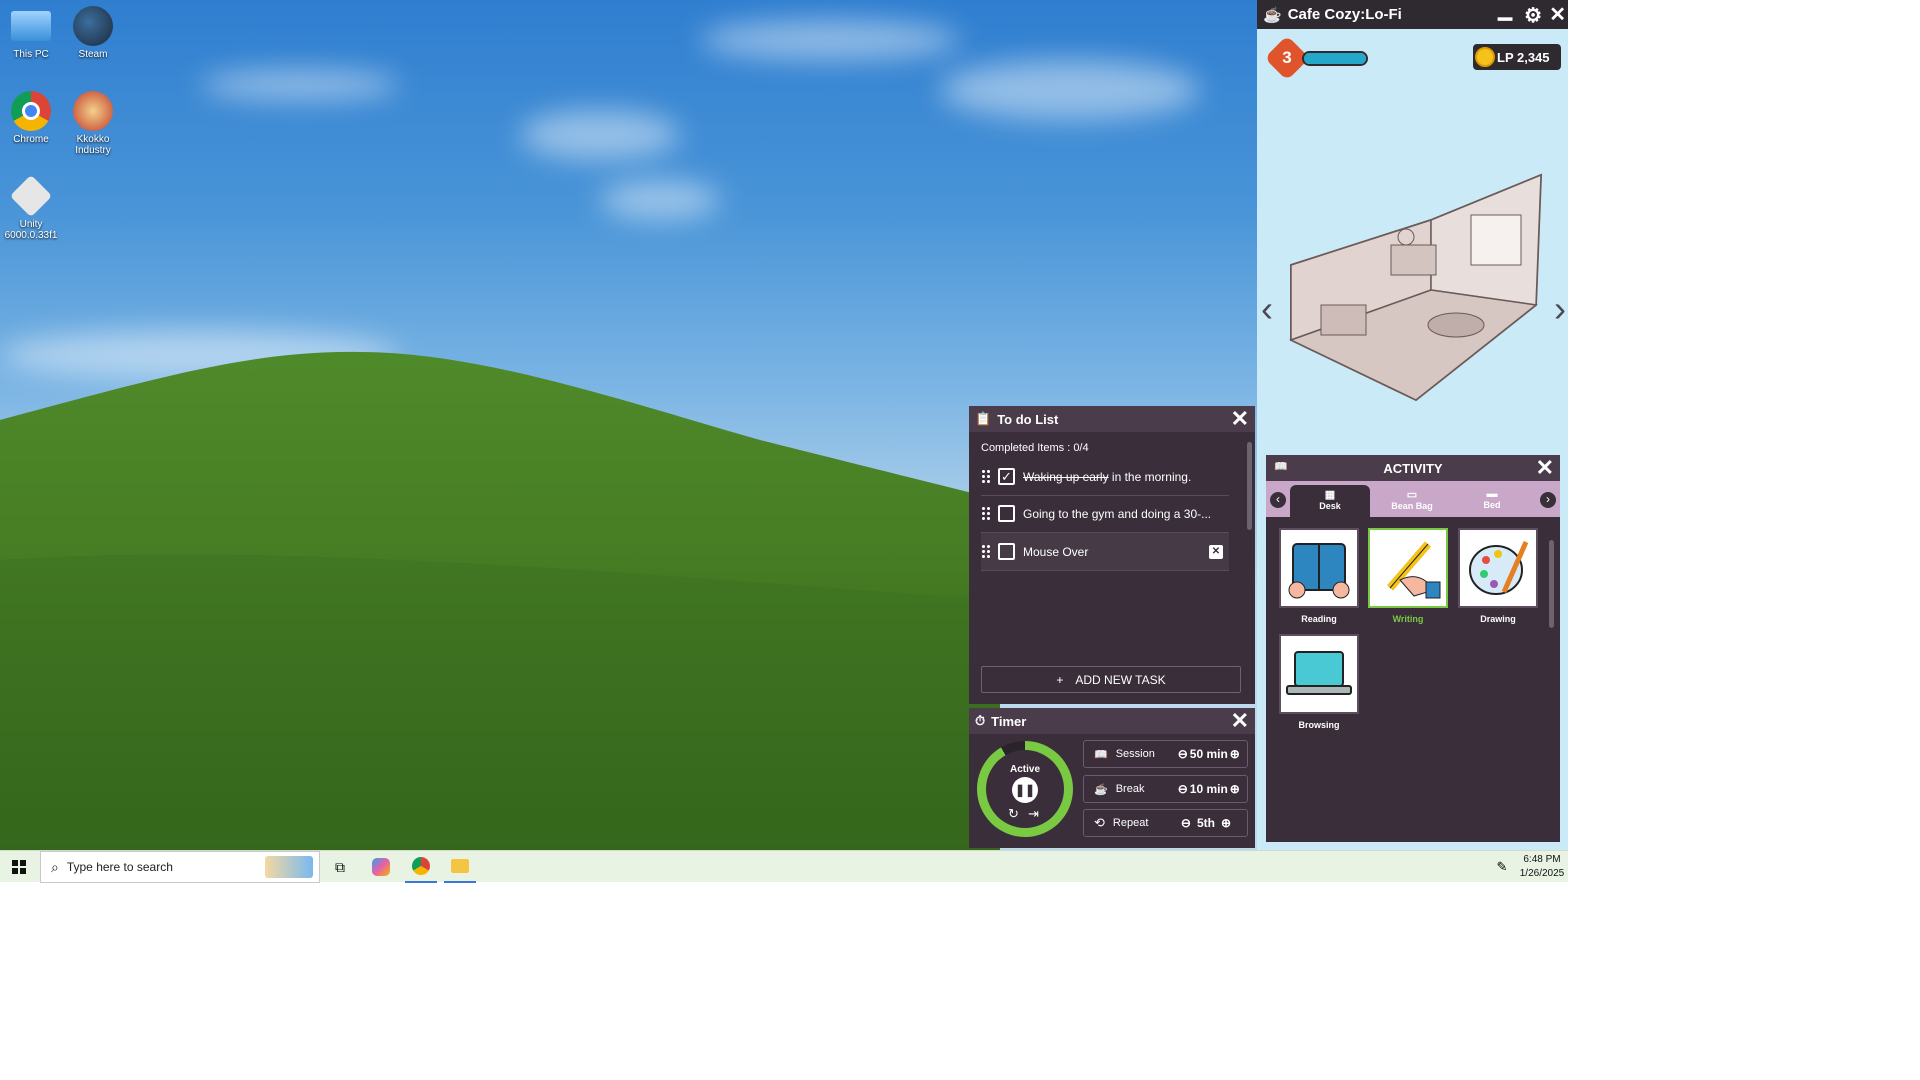 This screenshot has width=1920, height=1080. I want to click on search-placeholder: Type here to search, so click(119, 867).